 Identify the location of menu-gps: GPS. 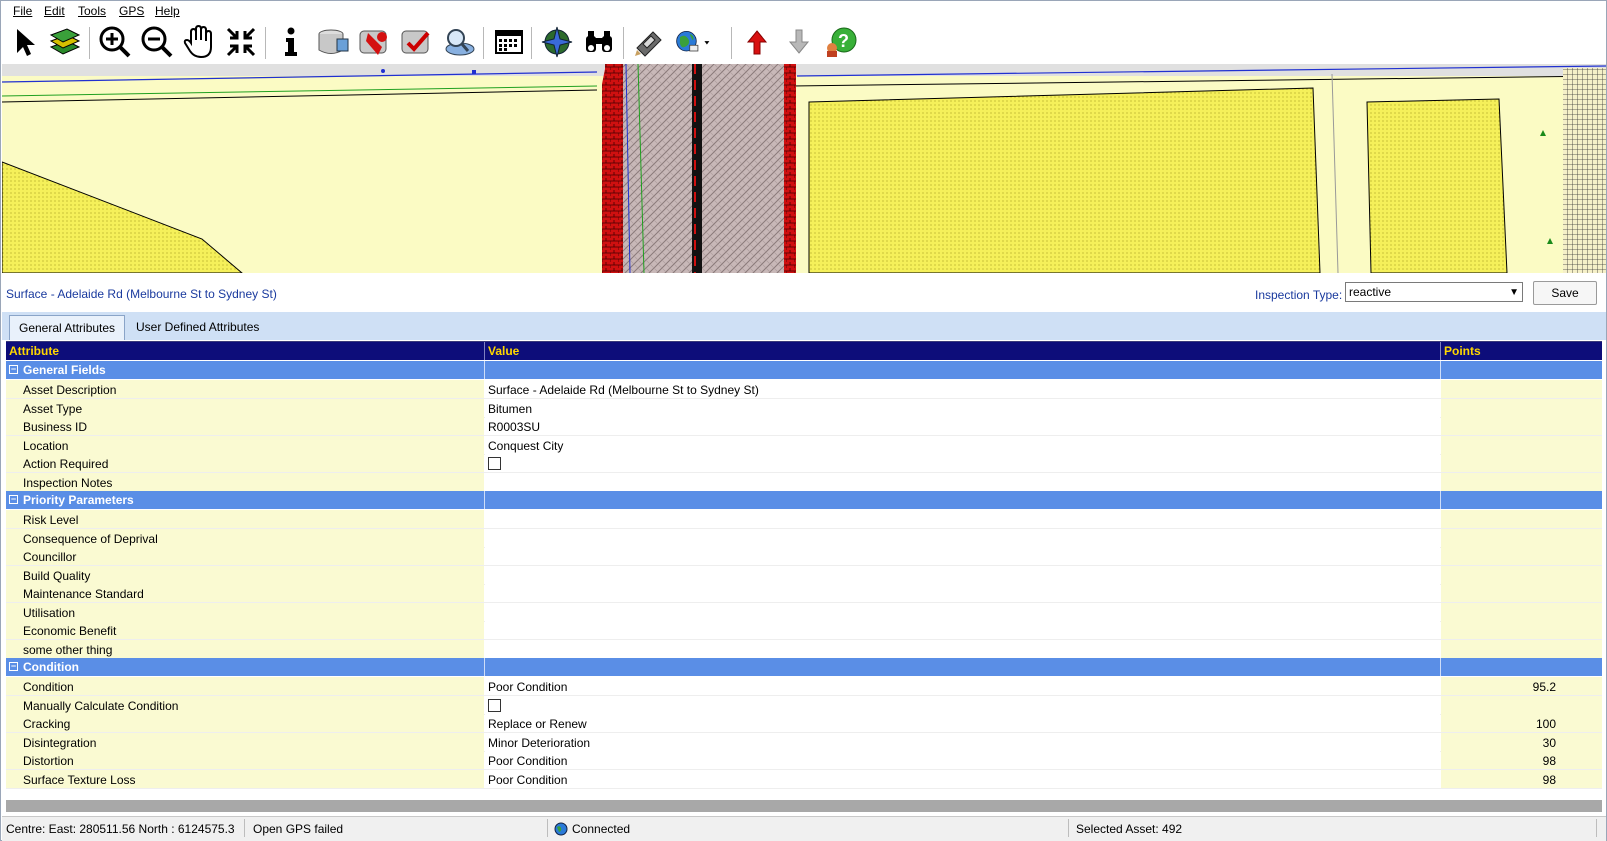
(131, 11).